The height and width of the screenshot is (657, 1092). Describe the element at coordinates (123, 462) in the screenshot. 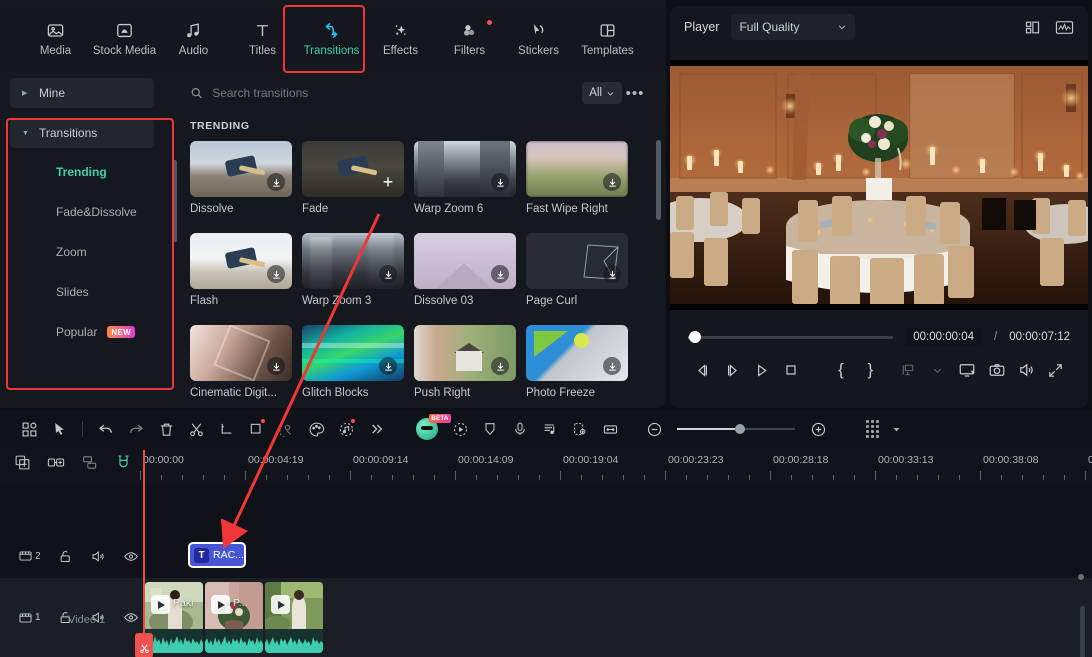

I see `magnet-snap-icon` at that location.